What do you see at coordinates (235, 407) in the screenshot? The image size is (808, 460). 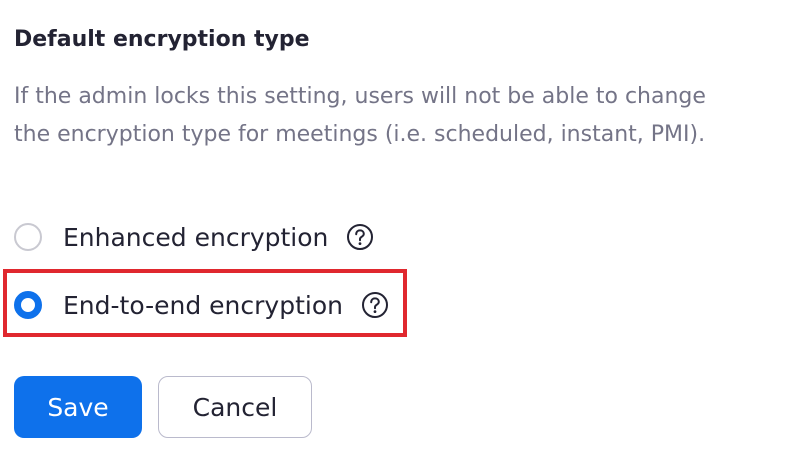 I see `cancel-button: Cancel` at bounding box center [235, 407].